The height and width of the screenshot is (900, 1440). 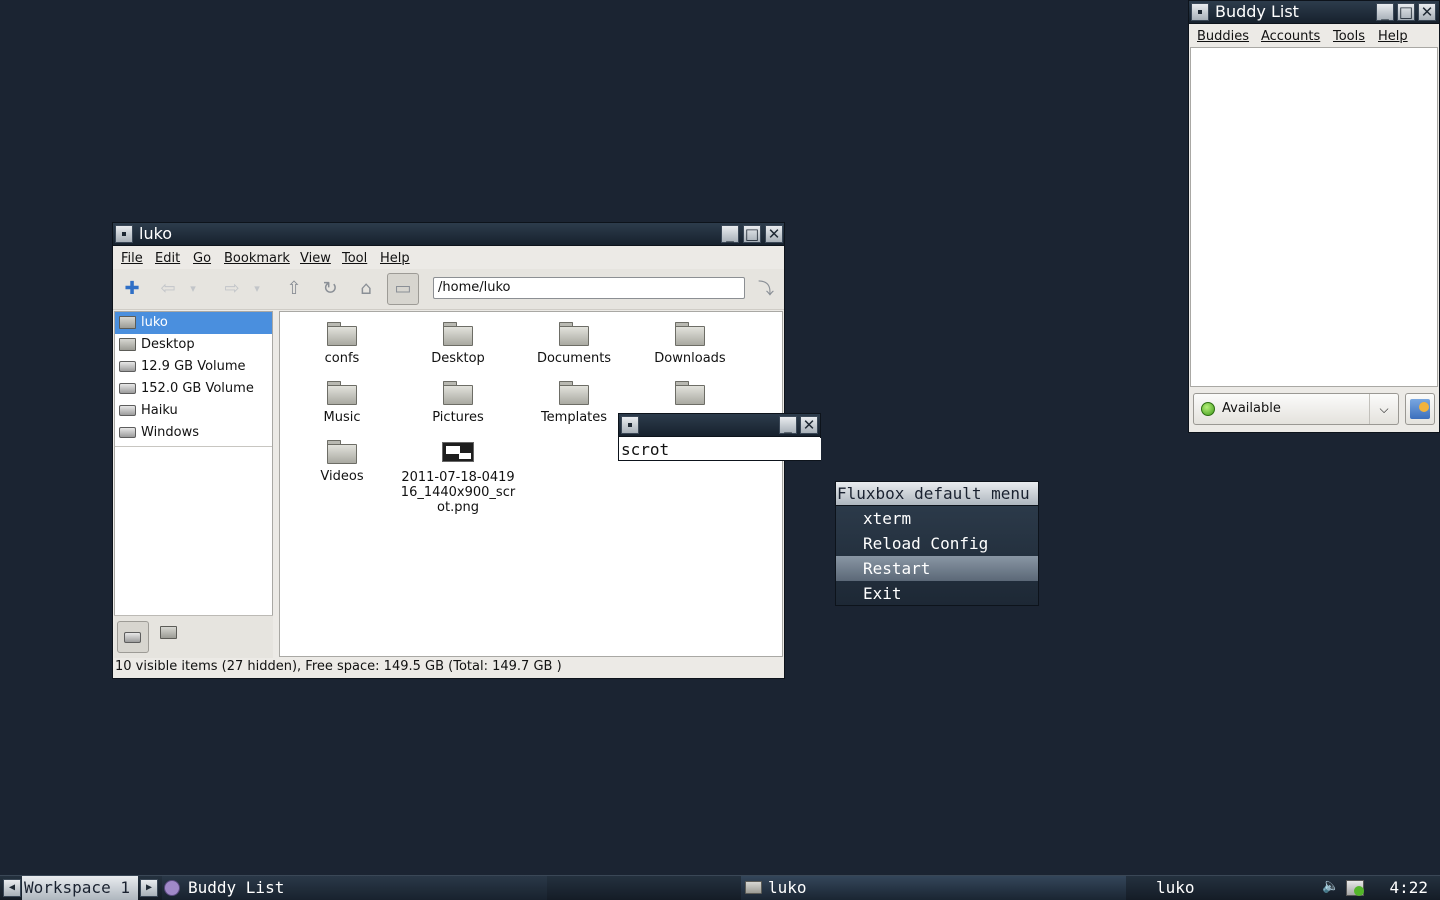 I want to click on file-item-scrot-png: 2011-07-18-0419 16_1440x900_scr ot.png, so click(x=458, y=478).